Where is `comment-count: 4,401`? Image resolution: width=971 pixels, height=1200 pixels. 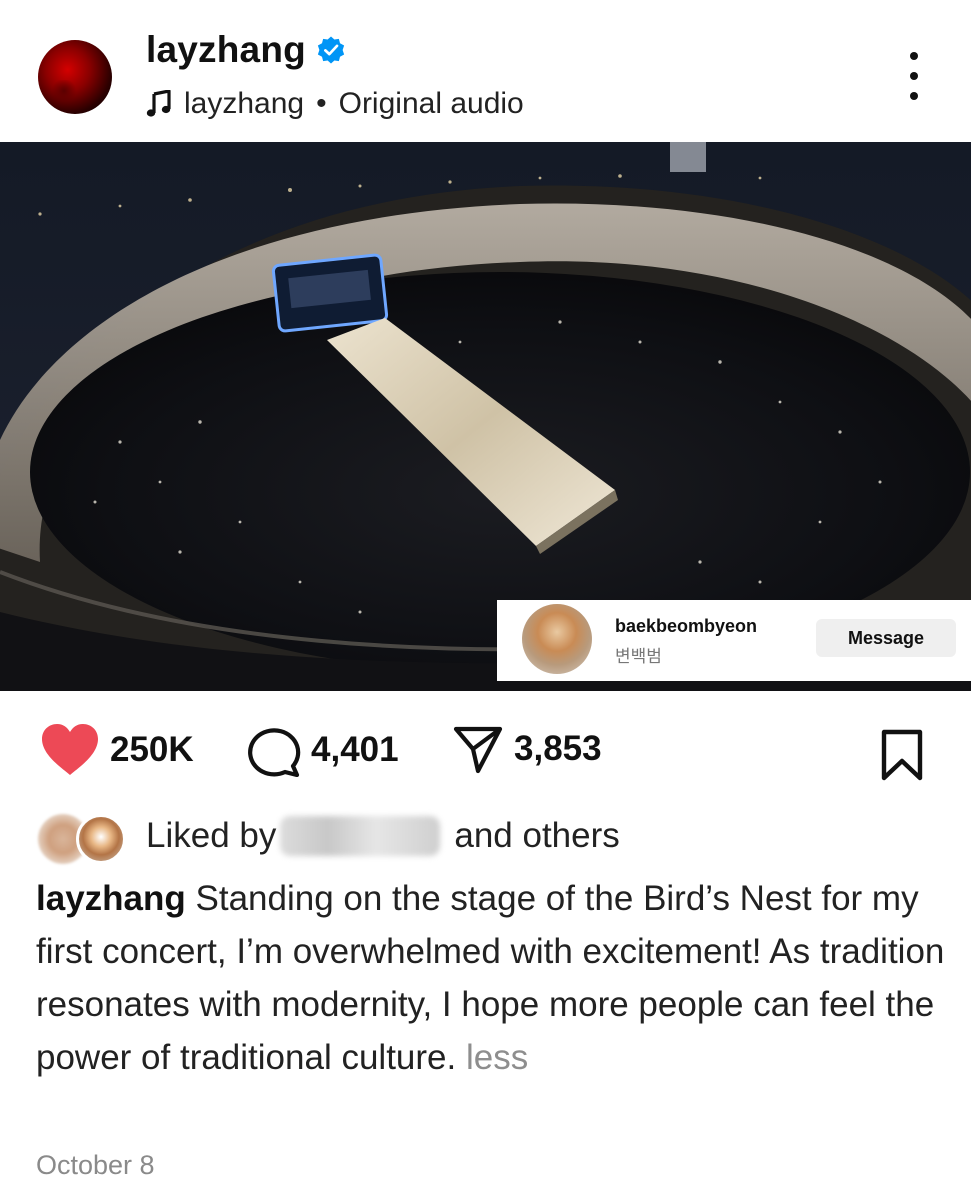
comment-count: 4,401 is located at coordinates (355, 749).